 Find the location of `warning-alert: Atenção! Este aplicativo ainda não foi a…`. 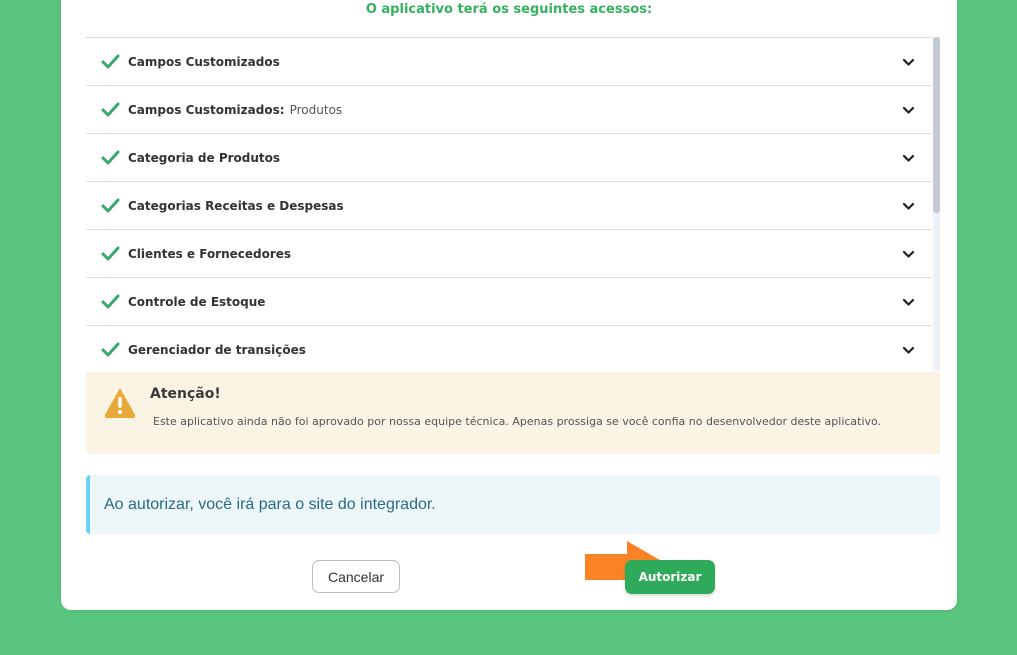

warning-alert: Atenção! Este aplicativo ainda não foi a… is located at coordinates (513, 413).